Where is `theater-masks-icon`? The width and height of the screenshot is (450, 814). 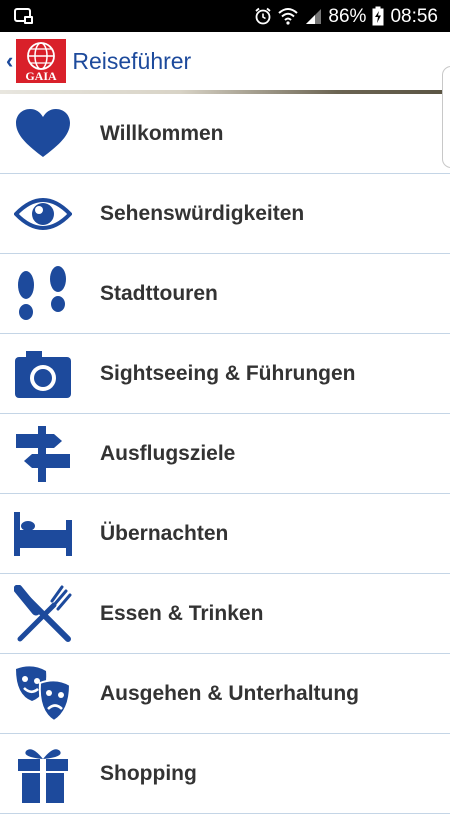 theater-masks-icon is located at coordinates (43, 694).